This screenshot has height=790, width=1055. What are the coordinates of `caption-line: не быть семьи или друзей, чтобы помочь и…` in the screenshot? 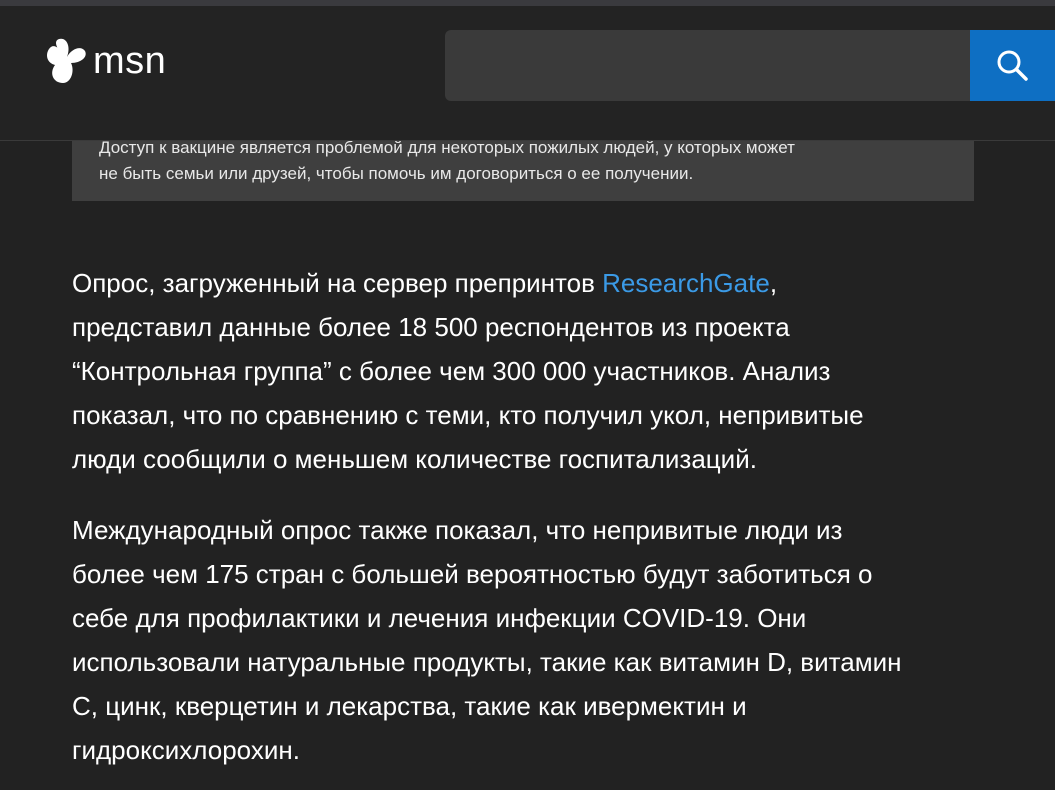 It's located at (396, 173).